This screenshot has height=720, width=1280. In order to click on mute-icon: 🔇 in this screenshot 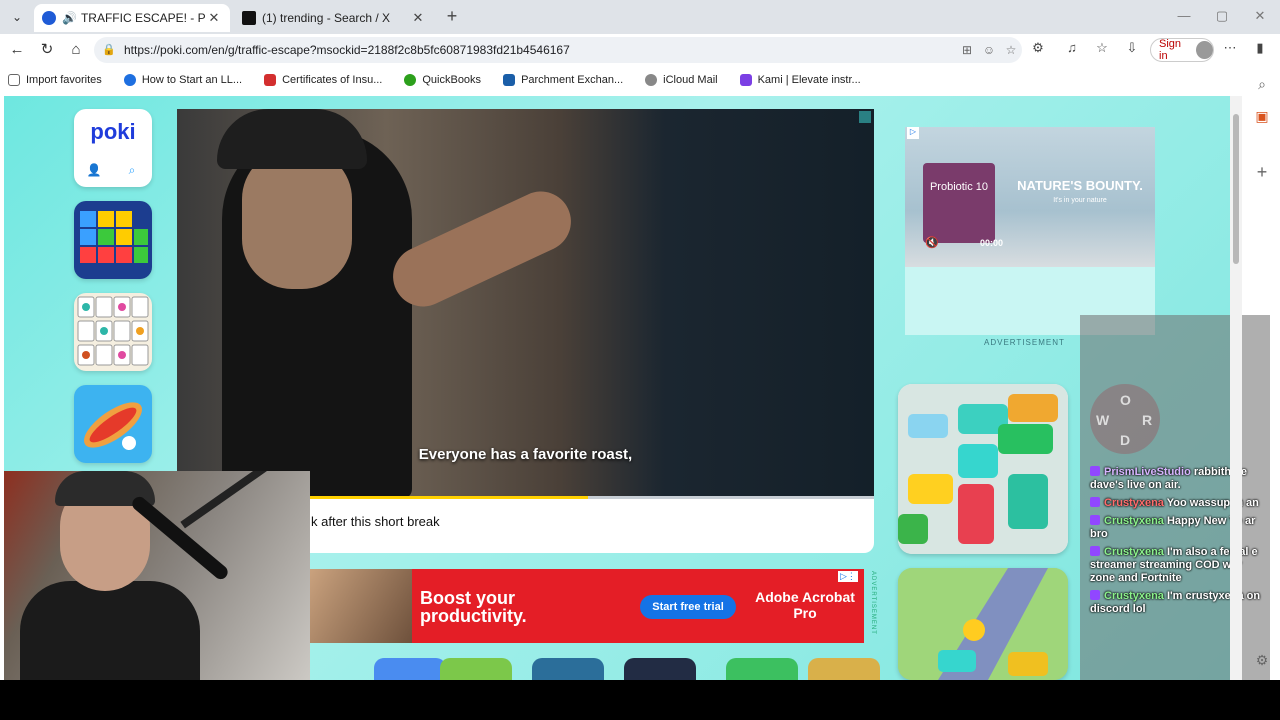, I will do `click(932, 242)`.